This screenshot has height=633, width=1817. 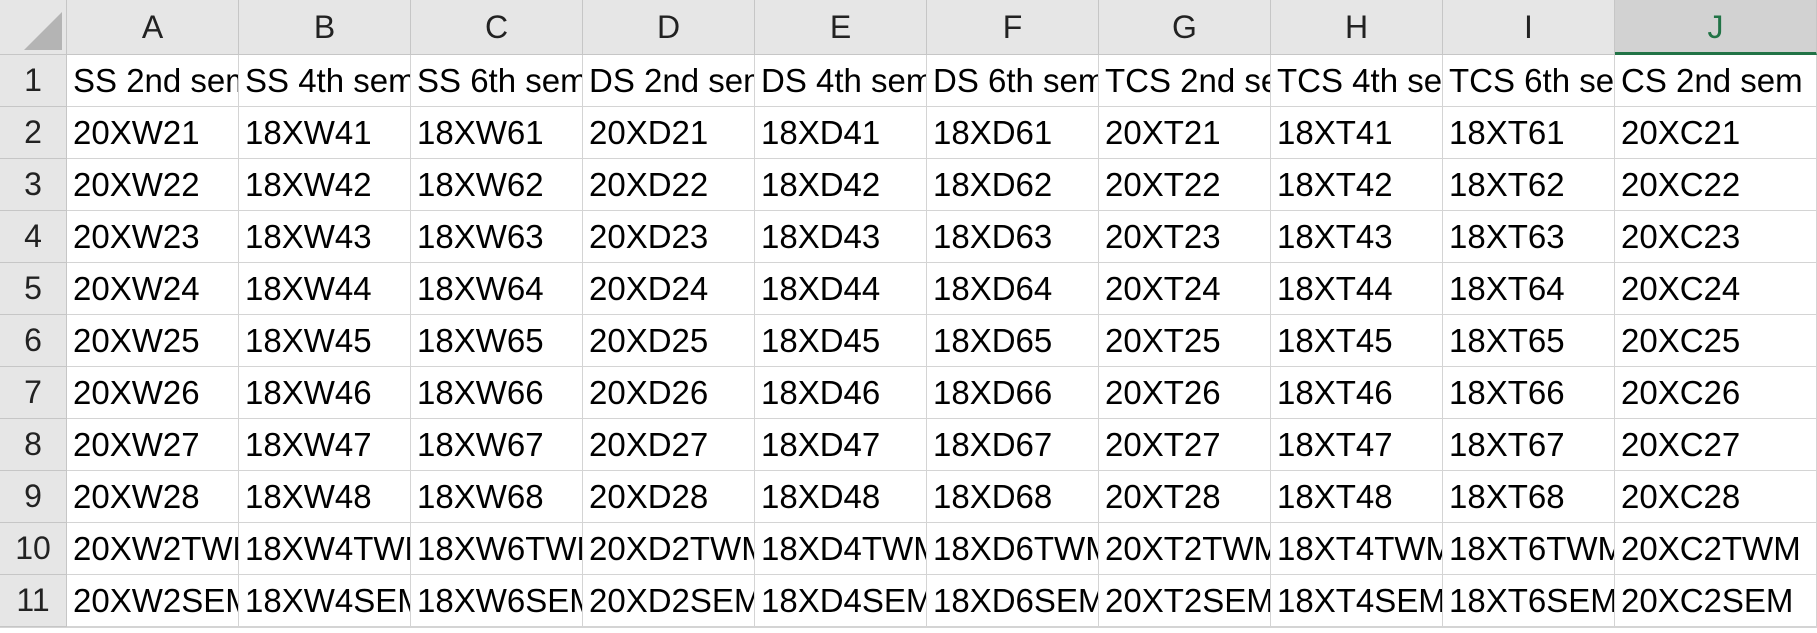 What do you see at coordinates (1013, 445) in the screenshot?
I see `cell-f8: 18XD67` at bounding box center [1013, 445].